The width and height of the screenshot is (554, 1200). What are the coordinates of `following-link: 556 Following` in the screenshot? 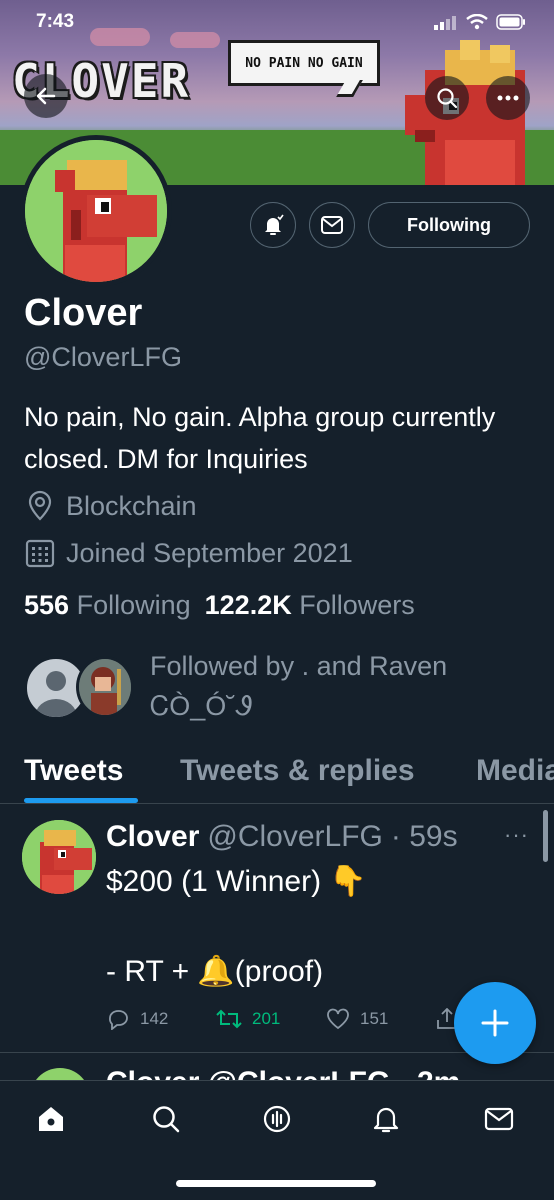 It's located at (107, 605).